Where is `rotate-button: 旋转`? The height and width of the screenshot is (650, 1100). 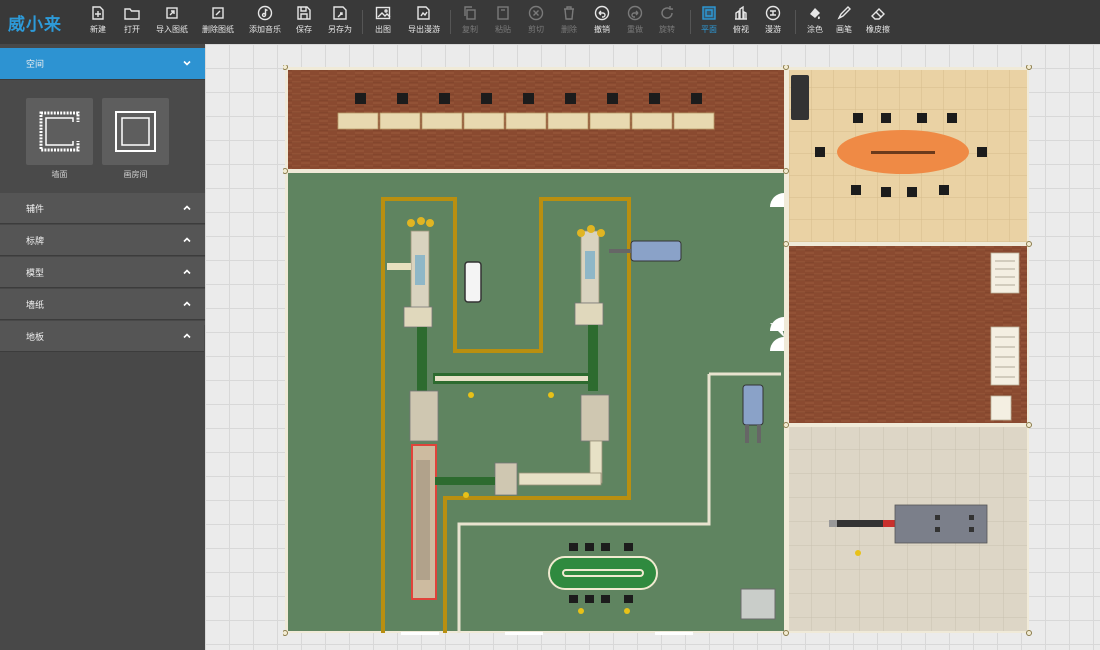 rotate-button: 旋转 is located at coordinates (667, 22).